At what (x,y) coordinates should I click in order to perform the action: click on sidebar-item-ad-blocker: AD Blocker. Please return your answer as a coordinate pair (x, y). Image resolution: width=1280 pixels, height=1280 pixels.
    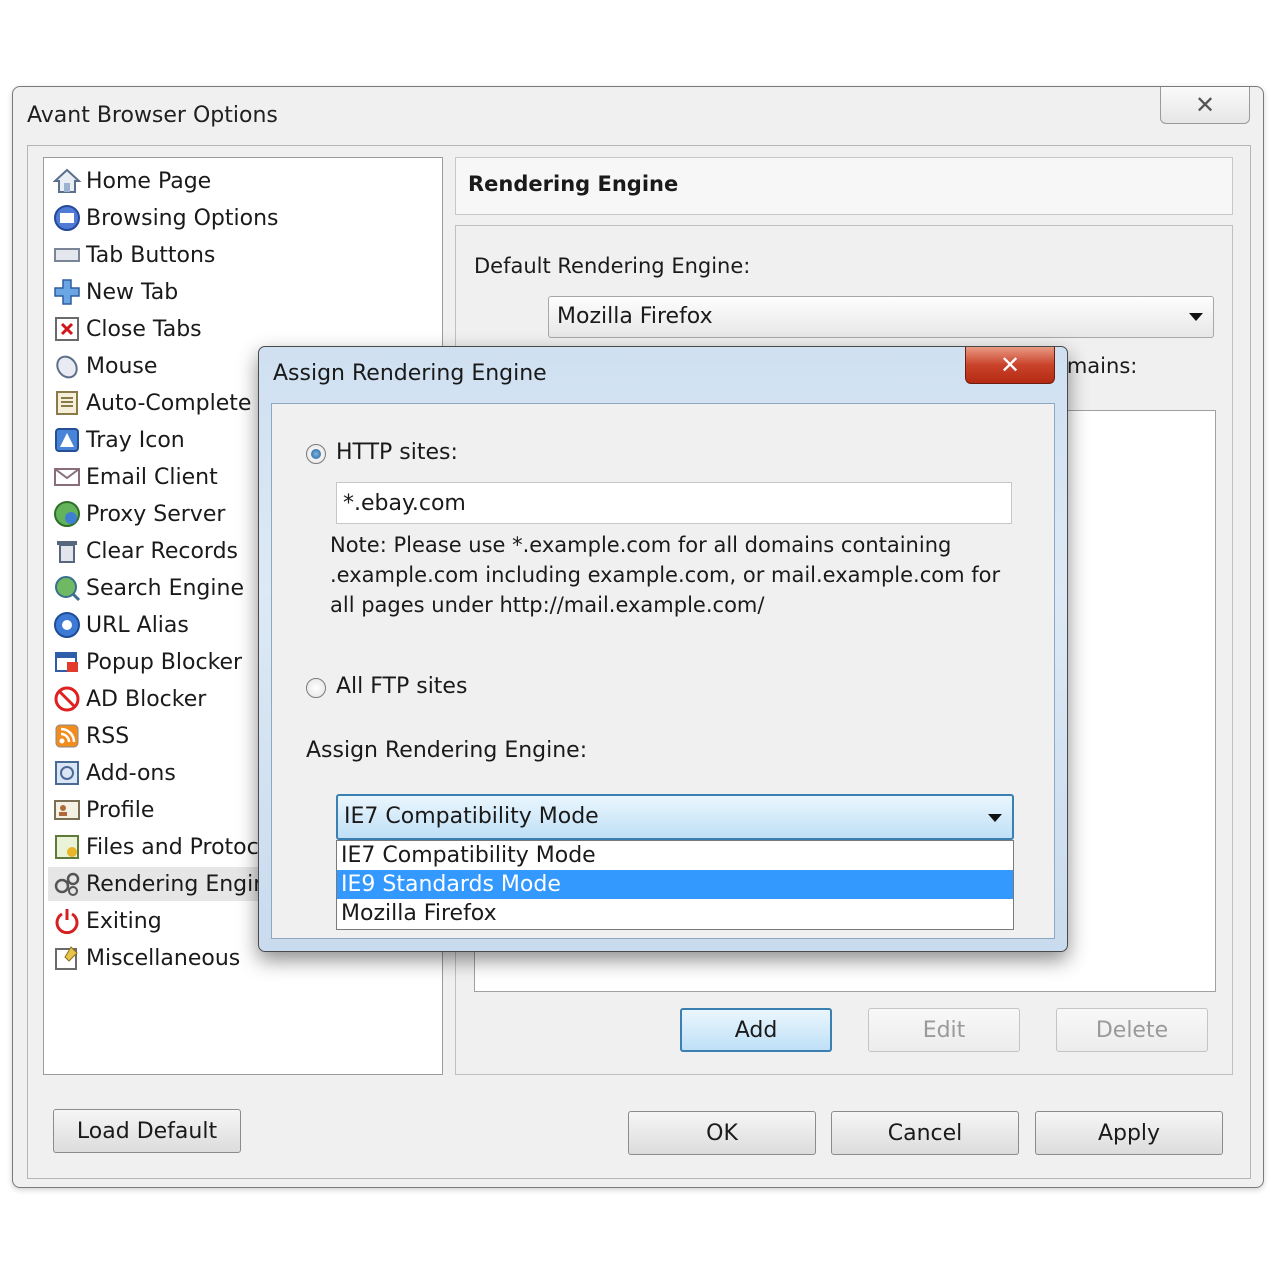
    Looking at the image, I should click on (129, 699).